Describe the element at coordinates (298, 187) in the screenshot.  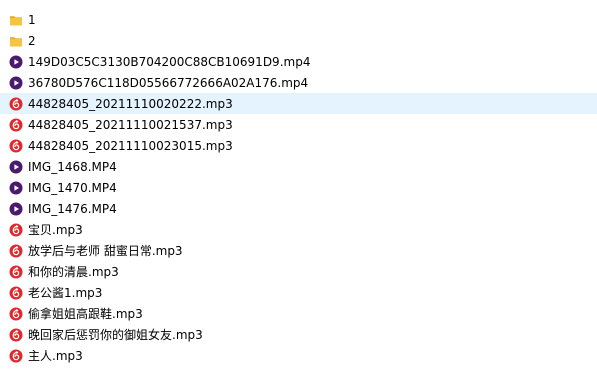
I see `list-item: IMG_1470.MP4` at that location.